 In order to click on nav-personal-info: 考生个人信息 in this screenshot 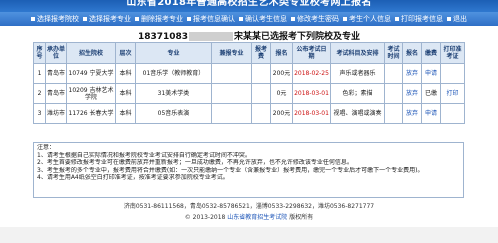, I will do `click(367, 19)`.